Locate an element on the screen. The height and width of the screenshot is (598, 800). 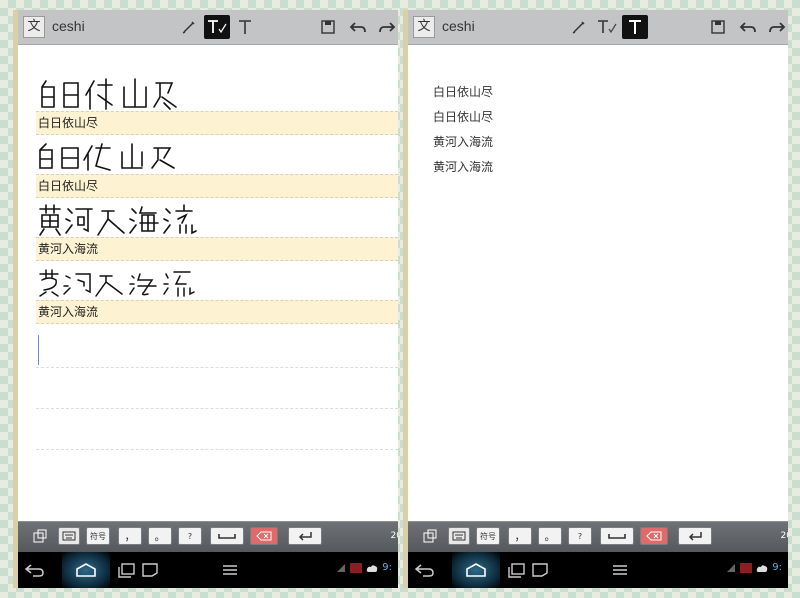
text-cursor is located at coordinates (38, 350).